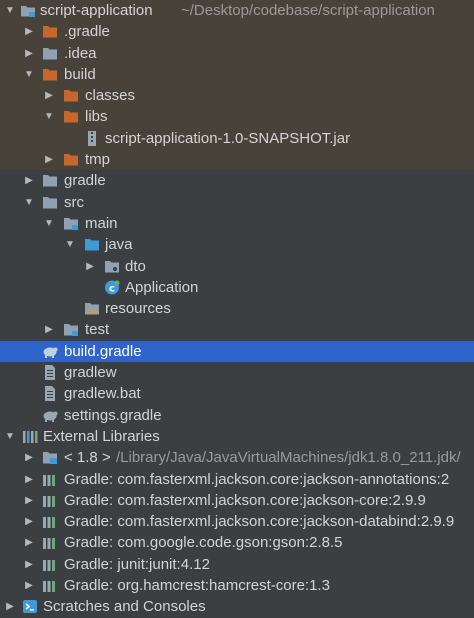 The image size is (474, 618). I want to click on tree-row-build: ▼ build, so click(237, 74).